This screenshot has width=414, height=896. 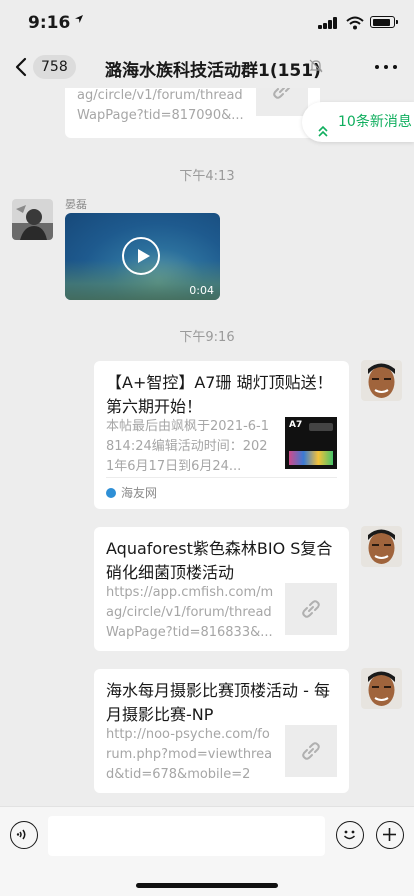 What do you see at coordinates (207, 337) in the screenshot?
I see `timestamp: 下午9:16` at bounding box center [207, 337].